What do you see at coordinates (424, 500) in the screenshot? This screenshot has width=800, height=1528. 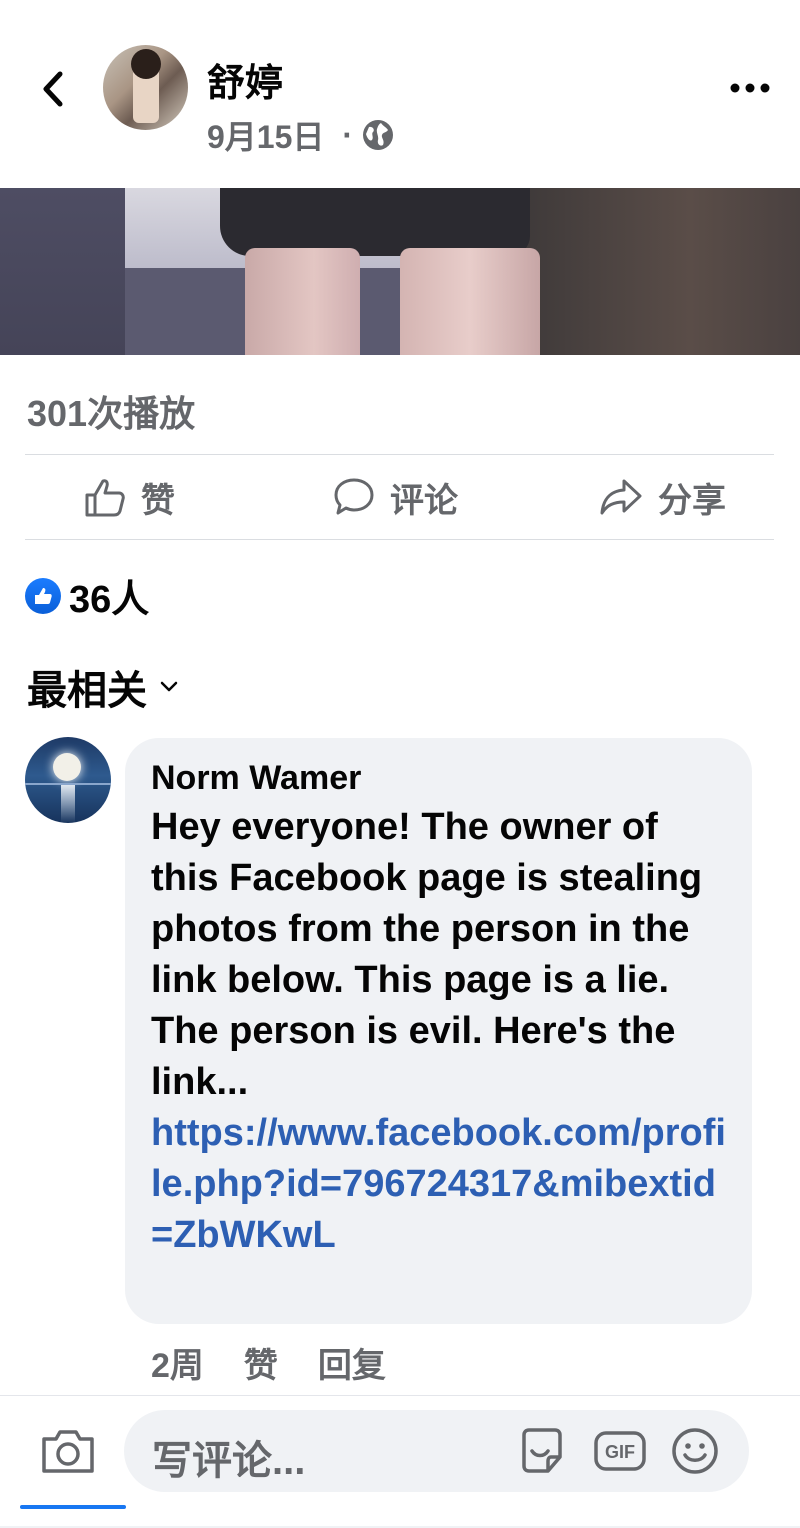 I see `comment-label: 评论` at bounding box center [424, 500].